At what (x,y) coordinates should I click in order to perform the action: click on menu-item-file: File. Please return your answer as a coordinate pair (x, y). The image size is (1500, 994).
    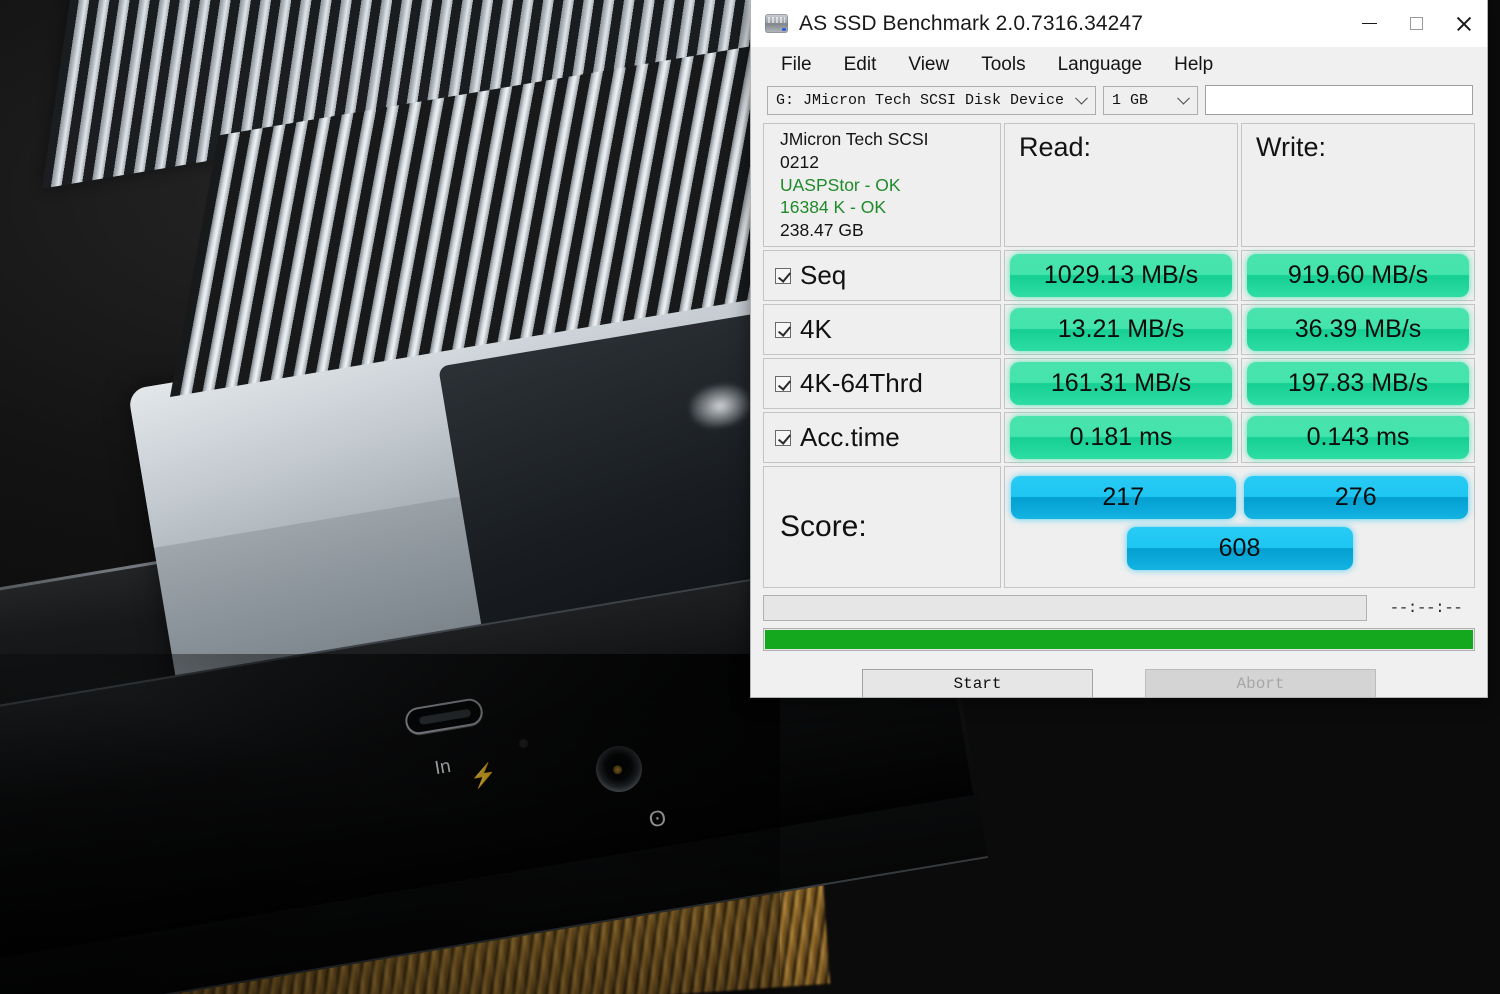
    Looking at the image, I should click on (796, 65).